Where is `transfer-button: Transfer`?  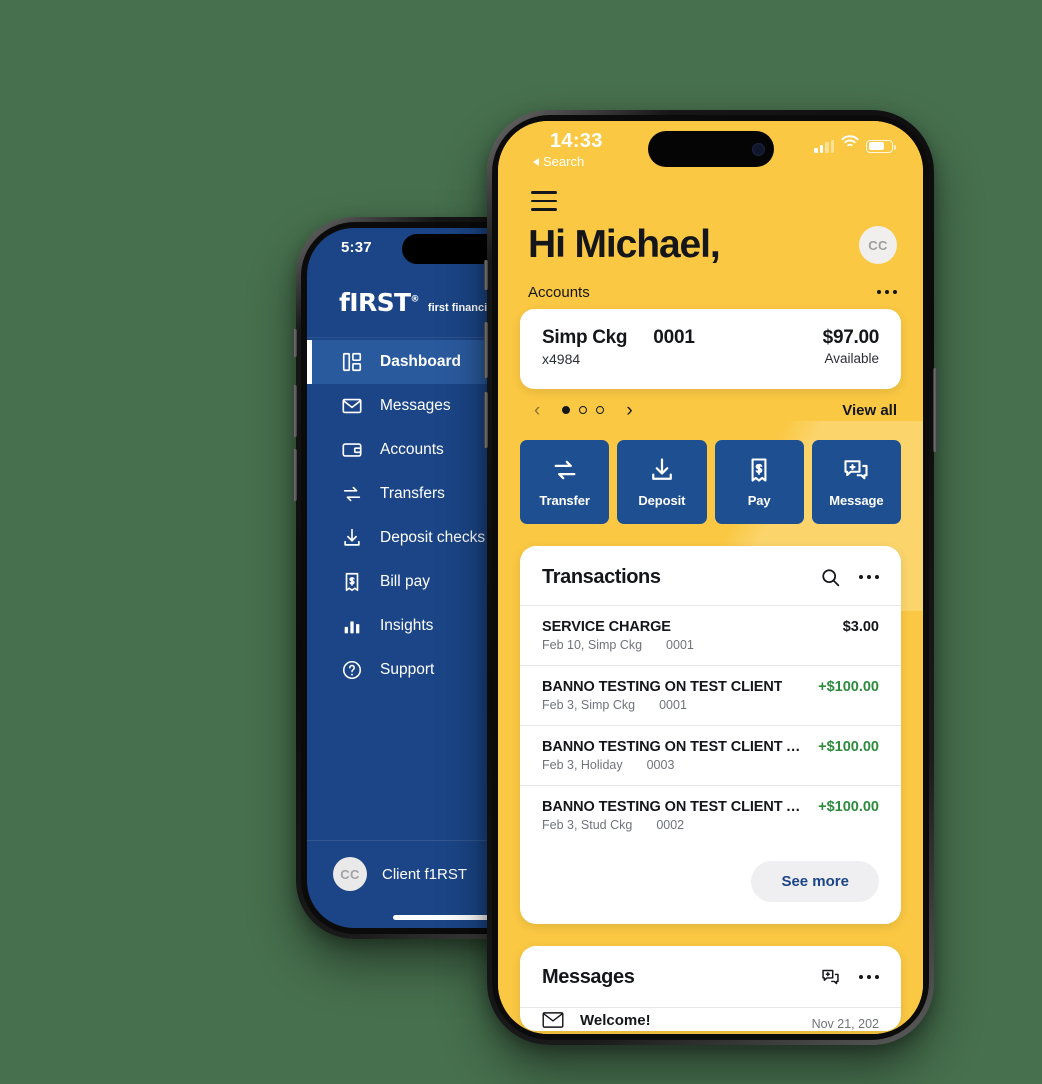
transfer-button: Transfer is located at coordinates (565, 481).